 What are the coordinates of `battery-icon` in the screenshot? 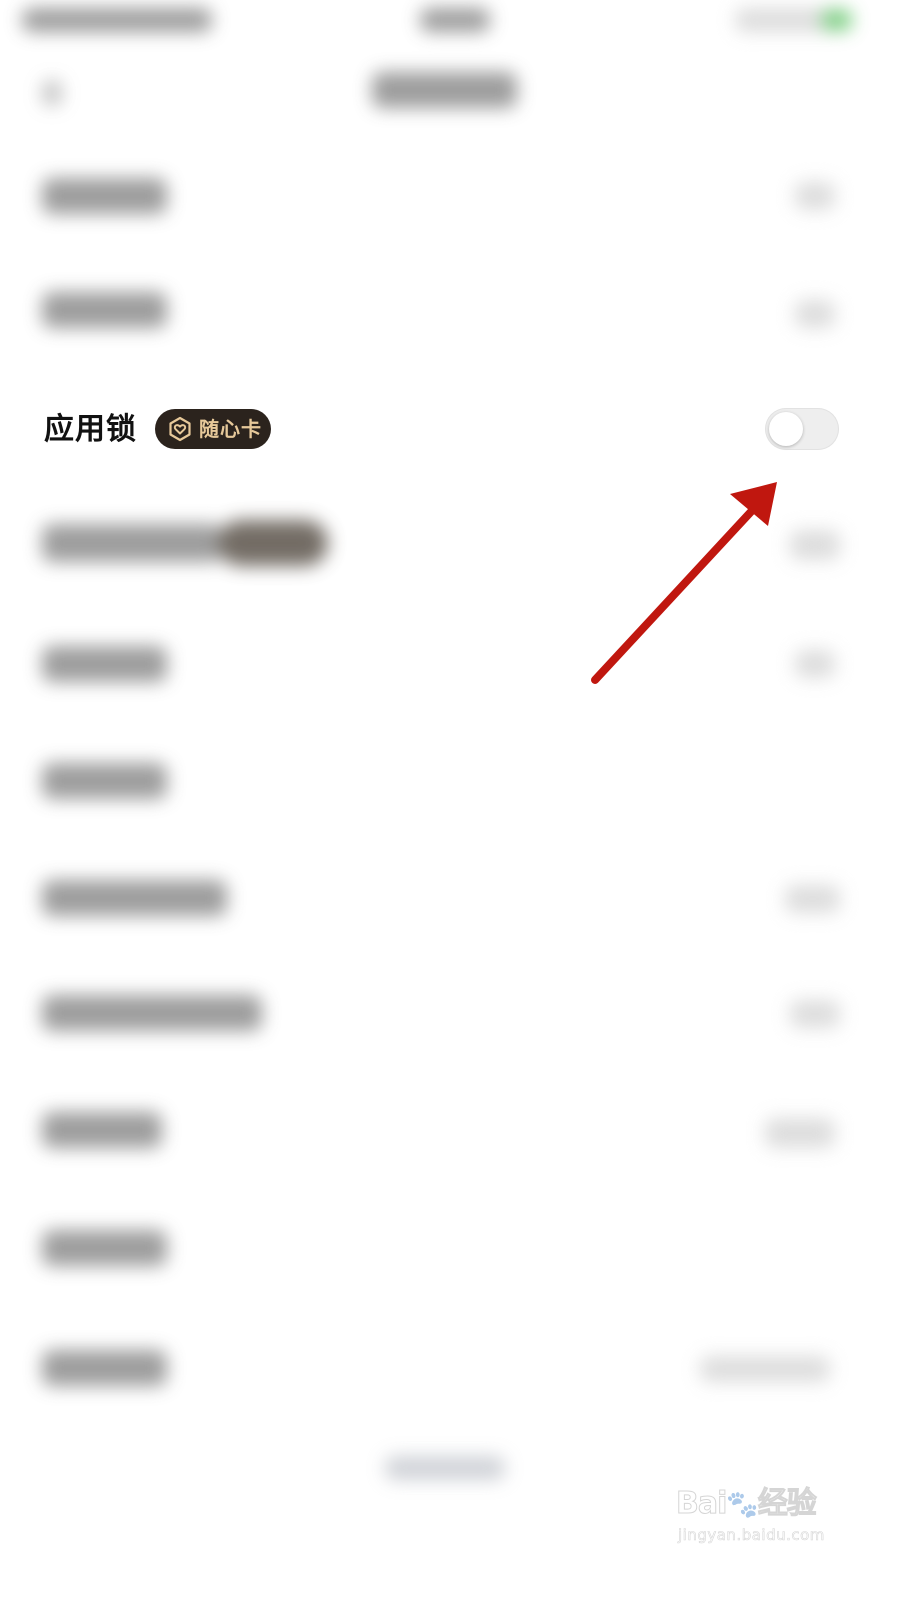 It's located at (837, 20).